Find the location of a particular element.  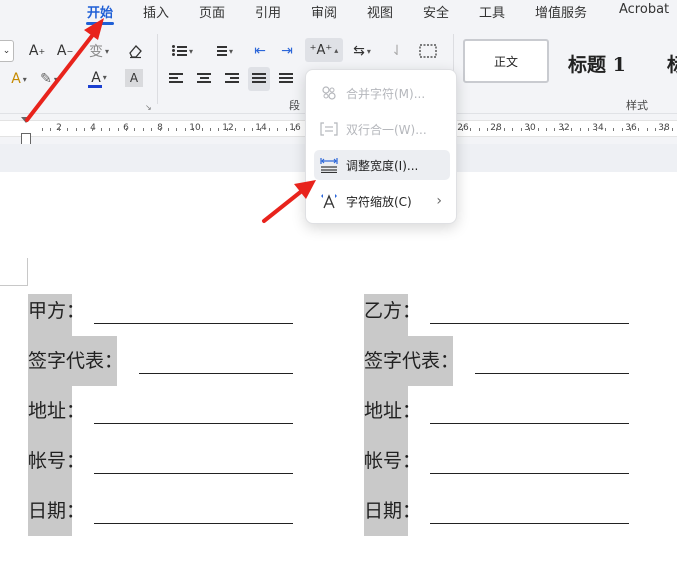

style-heading-2: 标 is located at coordinates (672, 63).